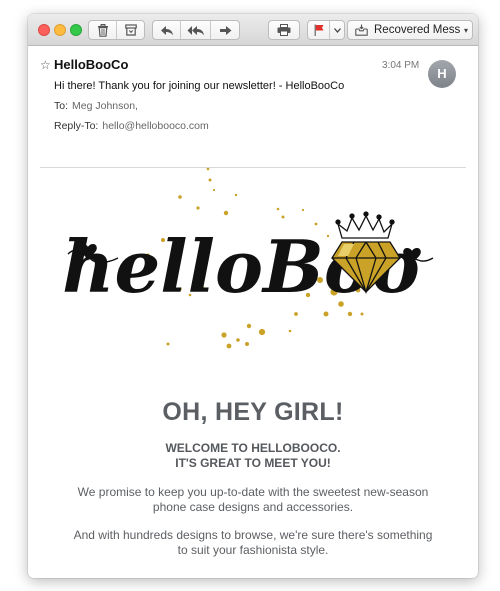 The height and width of the screenshot is (591, 500). Describe the element at coordinates (76, 30) in the screenshot. I see `zoom-window-button` at that location.